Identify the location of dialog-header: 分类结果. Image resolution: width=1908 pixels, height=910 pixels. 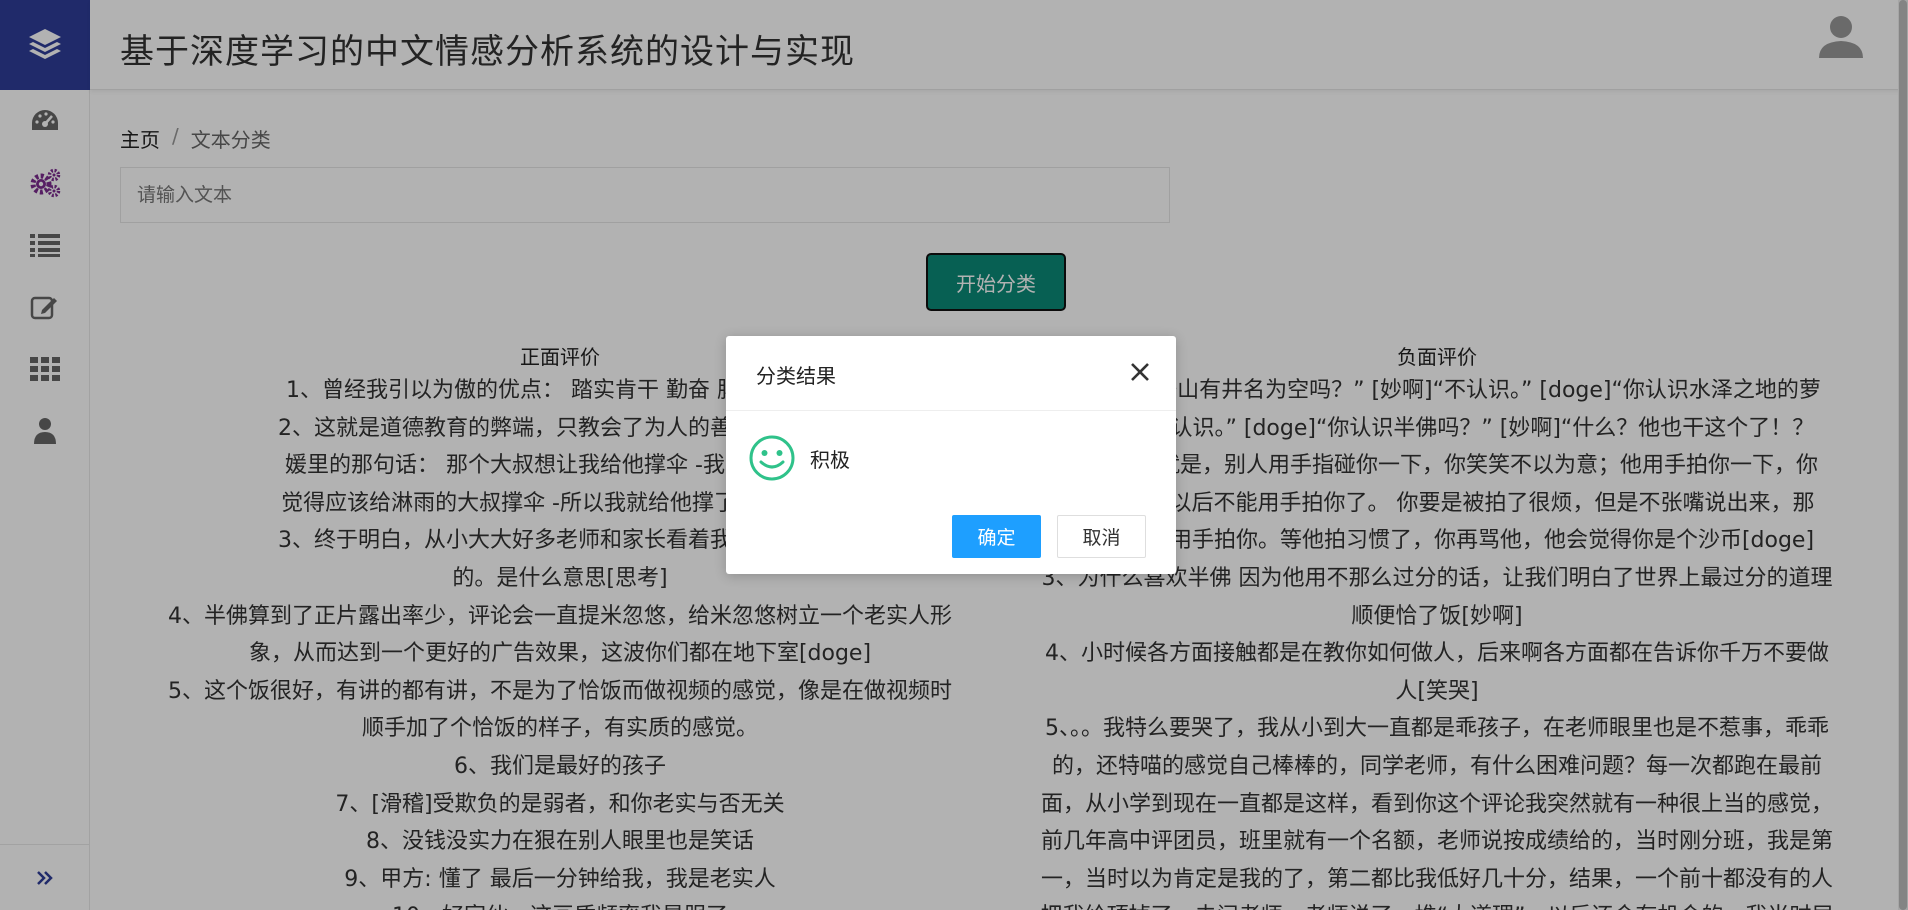
(951, 373).